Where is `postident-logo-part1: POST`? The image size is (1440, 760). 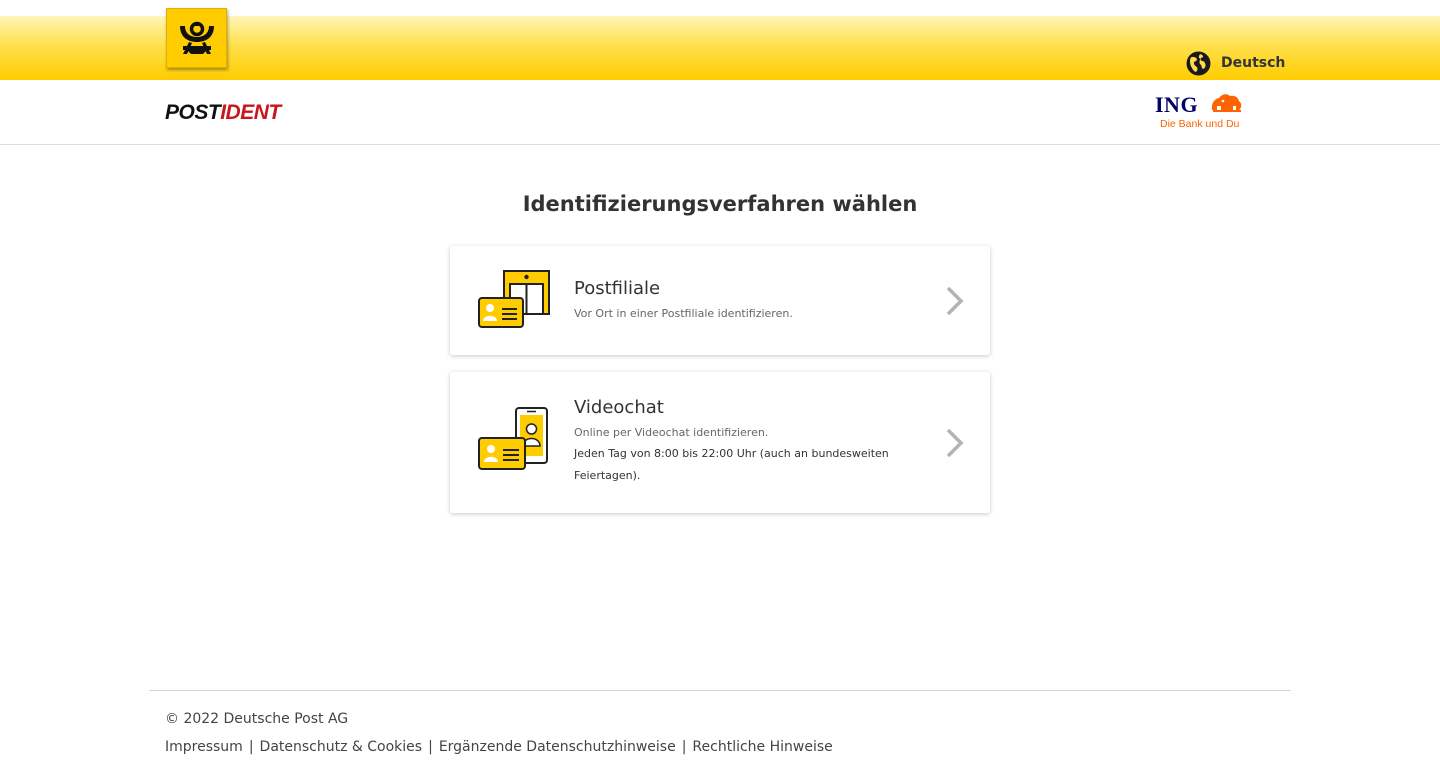
postident-logo-part1: POST is located at coordinates (193, 112).